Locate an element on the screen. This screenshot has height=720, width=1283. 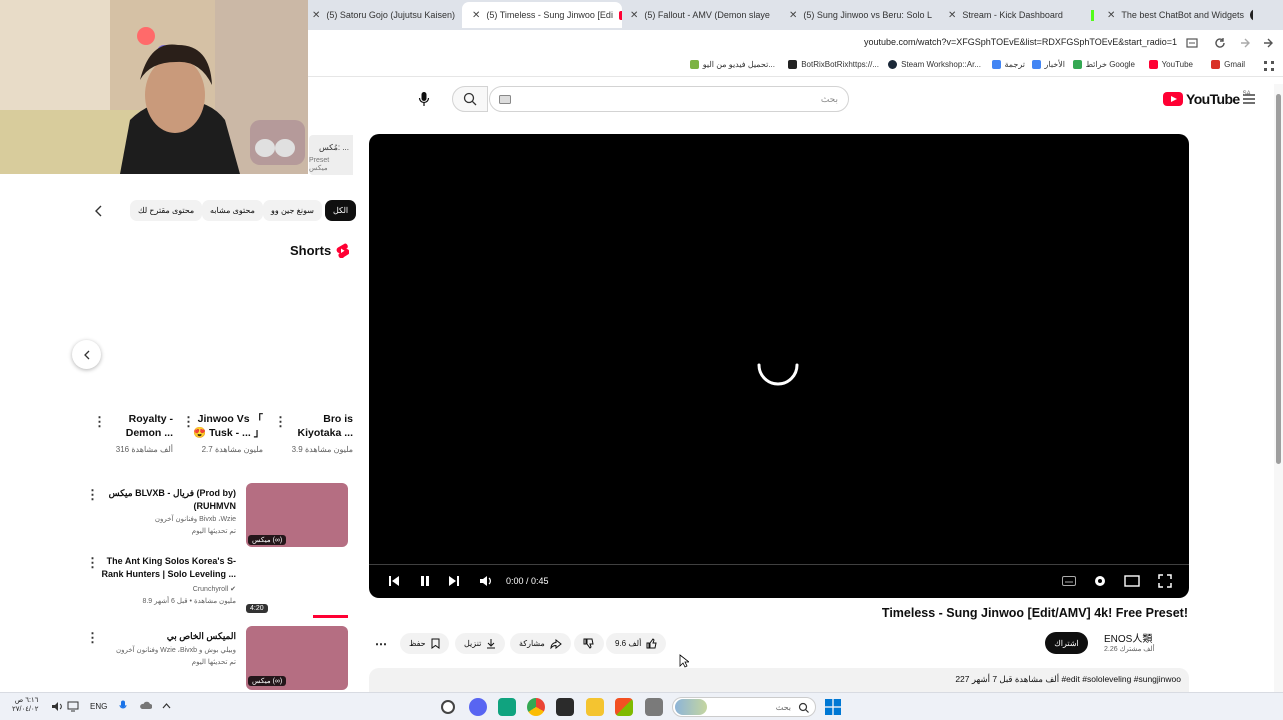
subtitles-icon is located at coordinates (1069, 581).